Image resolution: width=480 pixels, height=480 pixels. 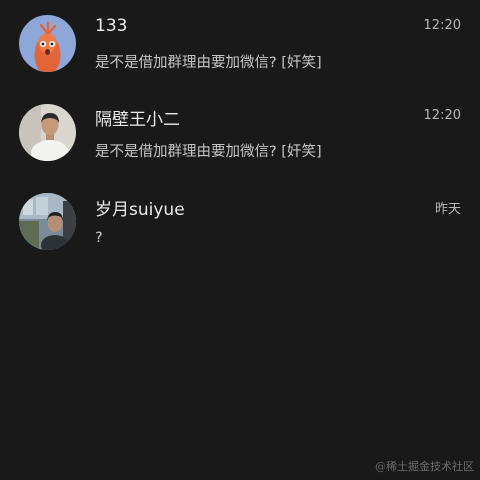 I want to click on message-time: 昨天, so click(x=447, y=209).